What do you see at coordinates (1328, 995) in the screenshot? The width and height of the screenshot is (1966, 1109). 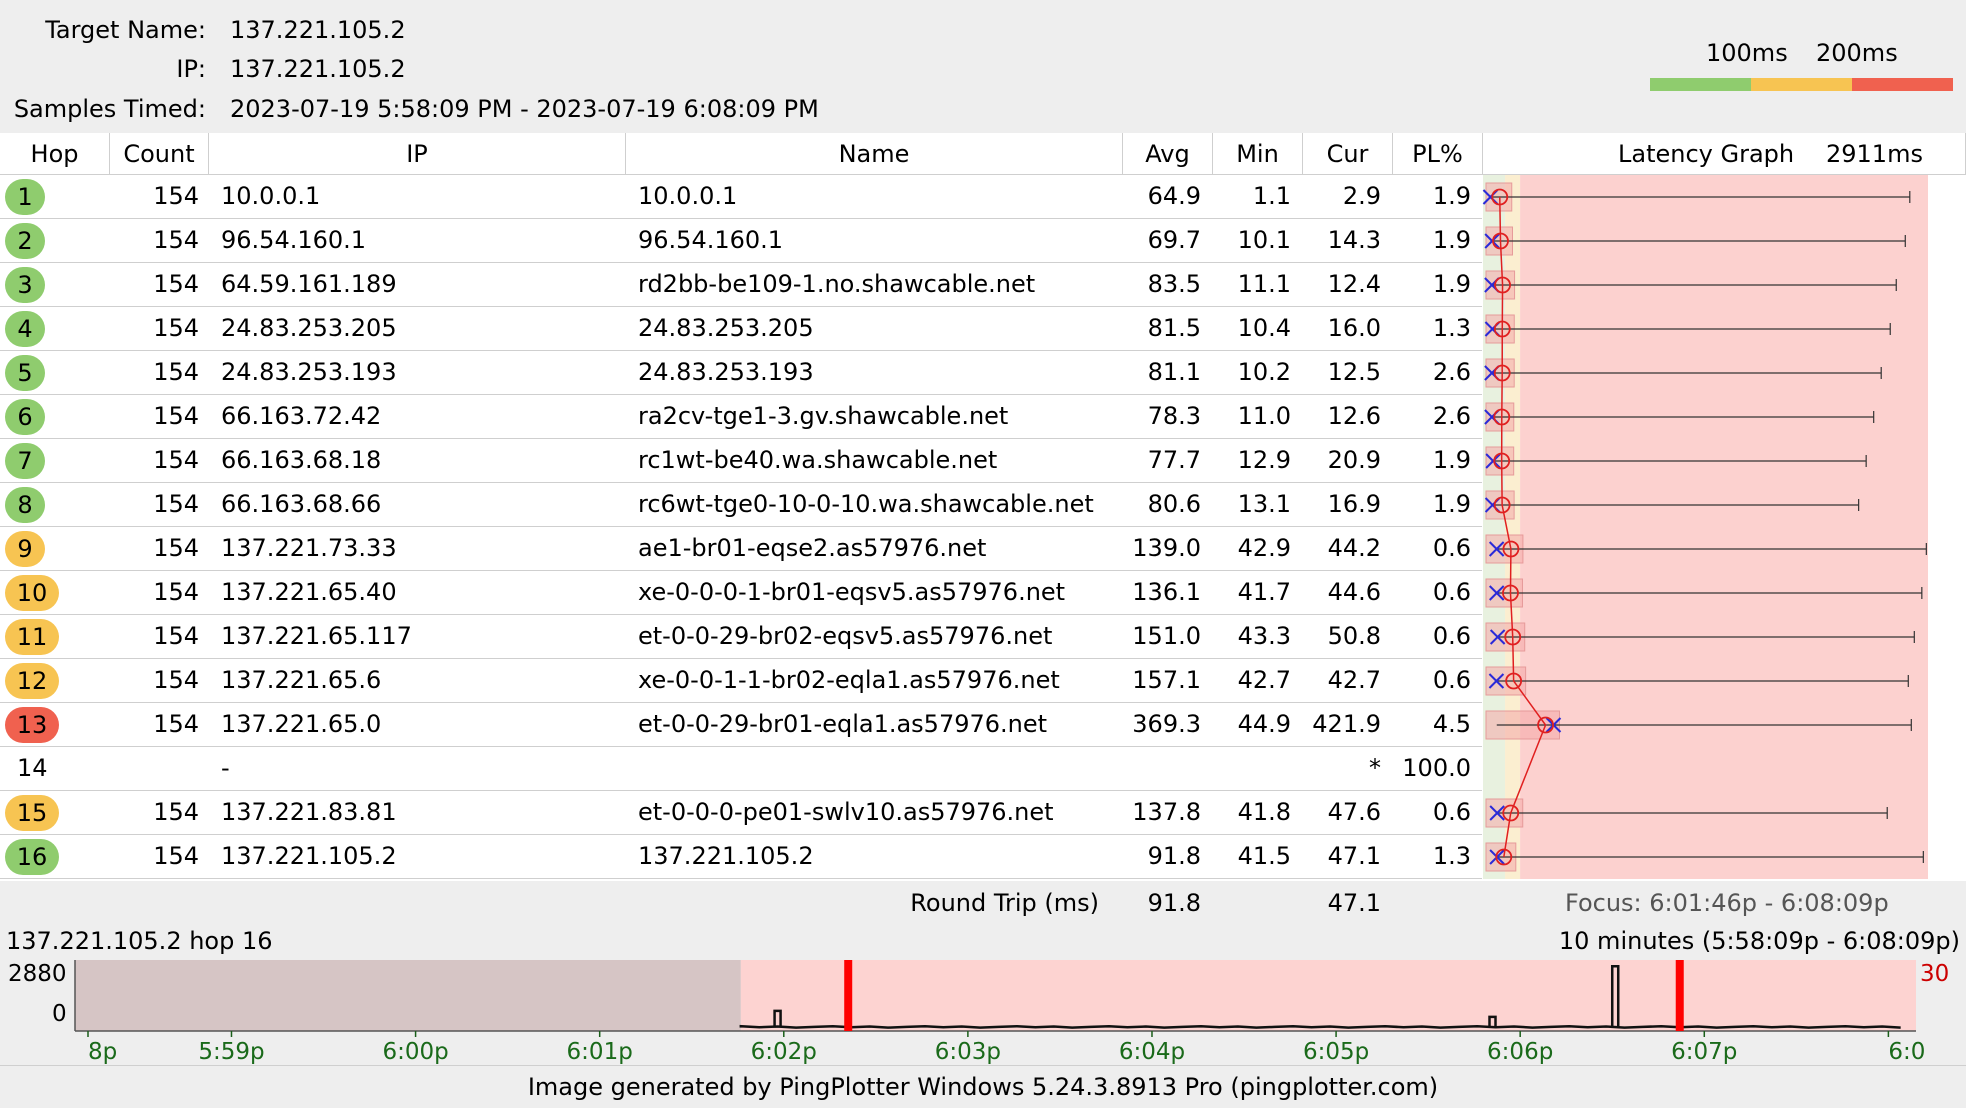 I see `history-focused-region` at bounding box center [1328, 995].